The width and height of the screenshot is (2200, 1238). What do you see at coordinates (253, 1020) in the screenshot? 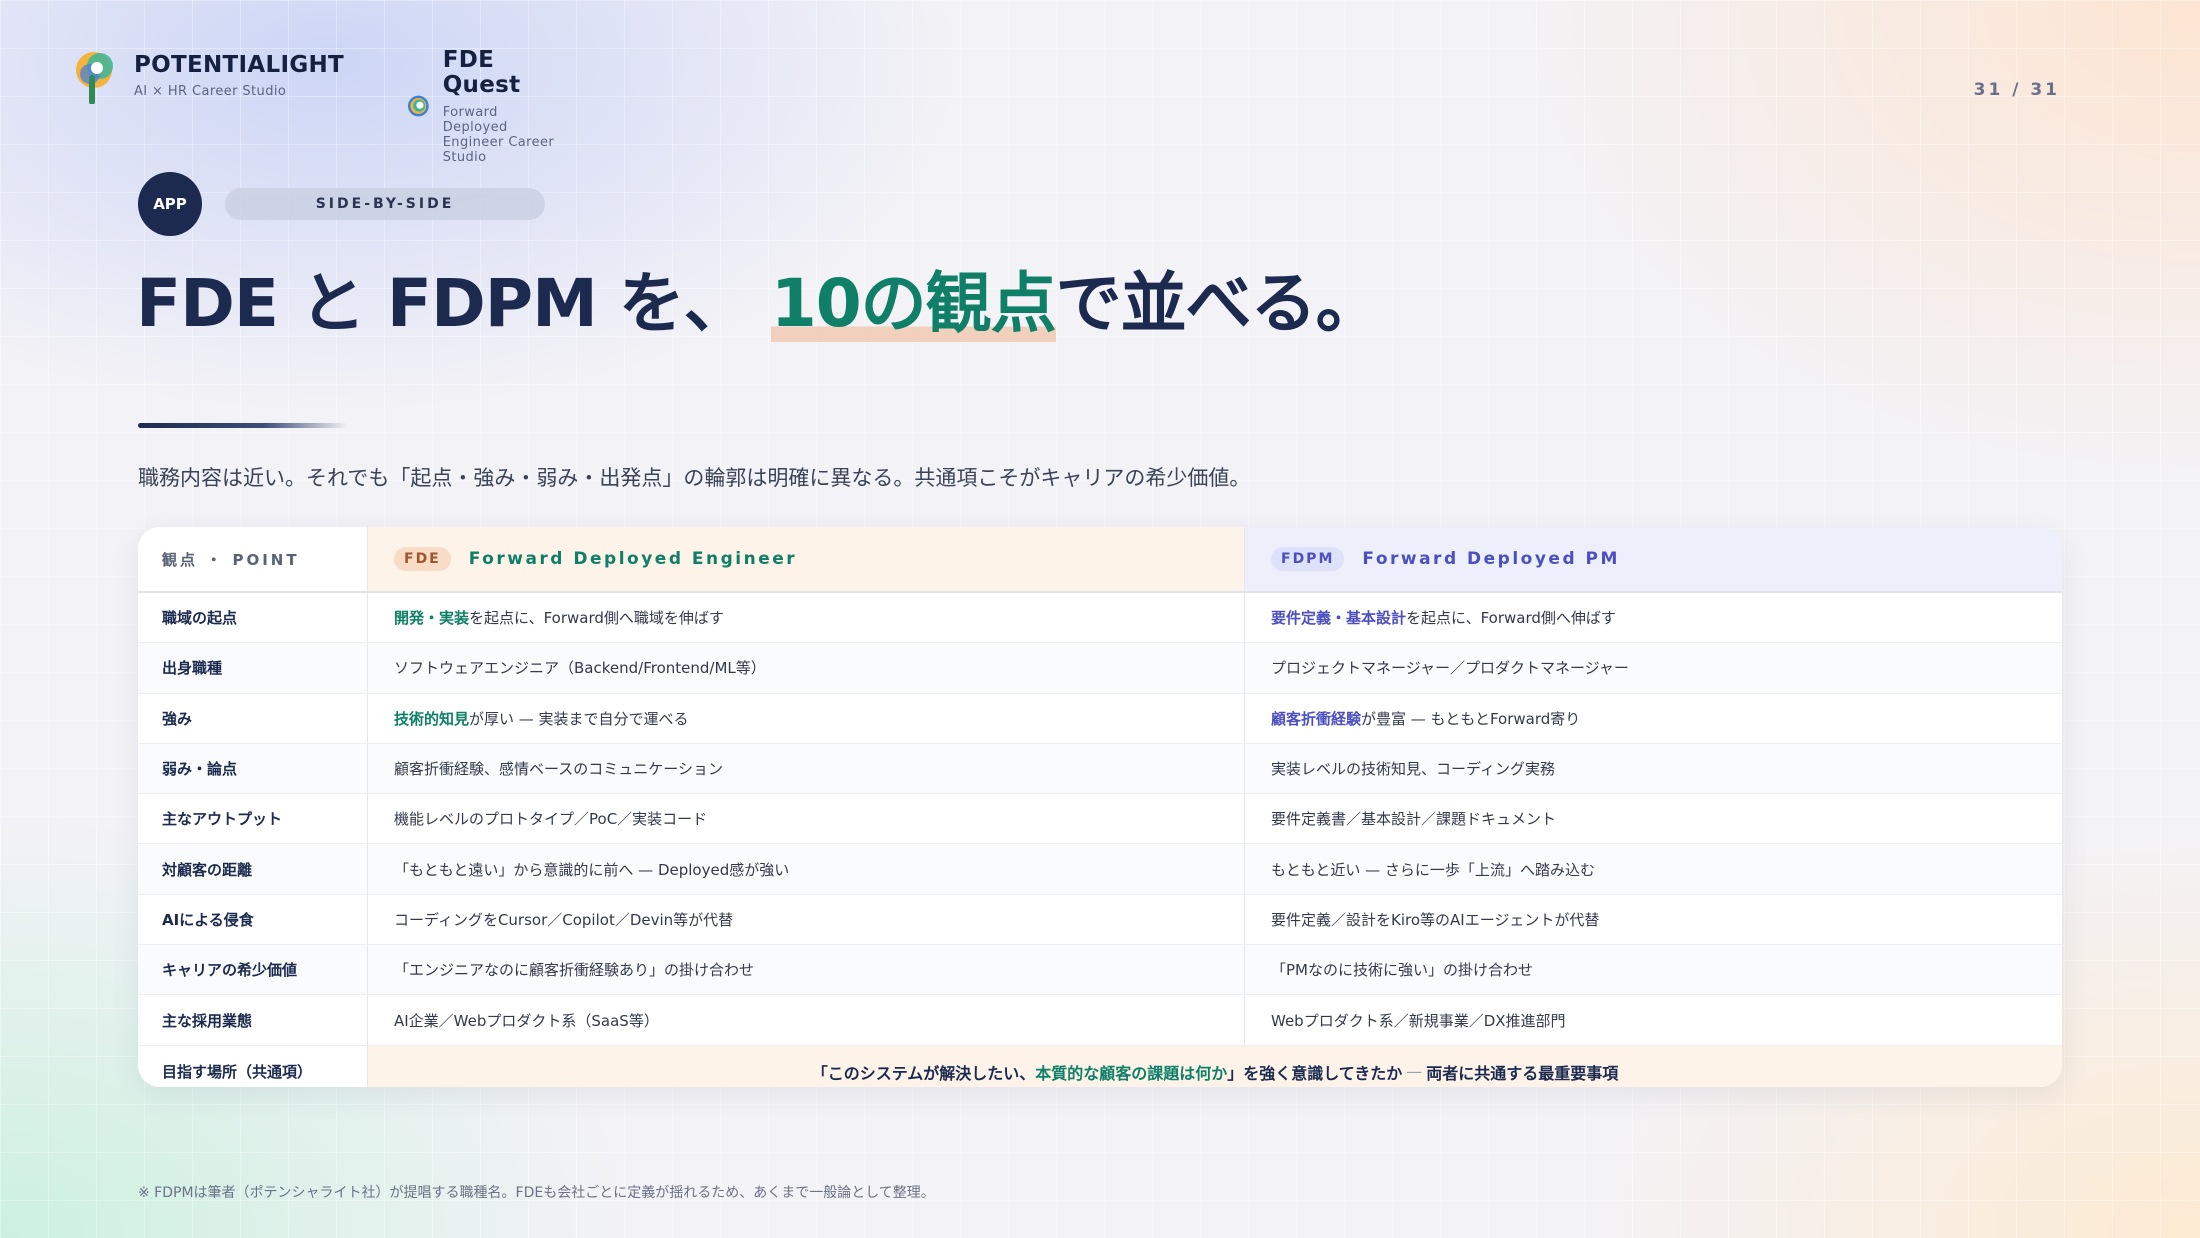
I see `row-point: 主な採用業態` at bounding box center [253, 1020].